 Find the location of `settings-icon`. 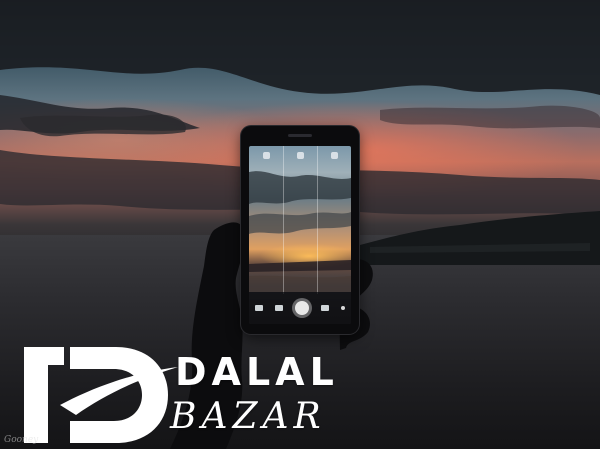

settings-icon is located at coordinates (300, 155).